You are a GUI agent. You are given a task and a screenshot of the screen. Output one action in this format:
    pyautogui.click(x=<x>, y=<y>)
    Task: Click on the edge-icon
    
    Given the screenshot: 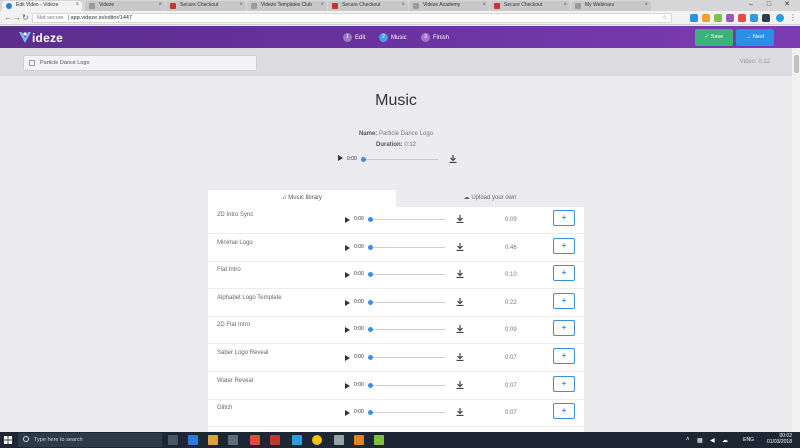 What is the action you would take?
    pyautogui.click(x=193, y=440)
    